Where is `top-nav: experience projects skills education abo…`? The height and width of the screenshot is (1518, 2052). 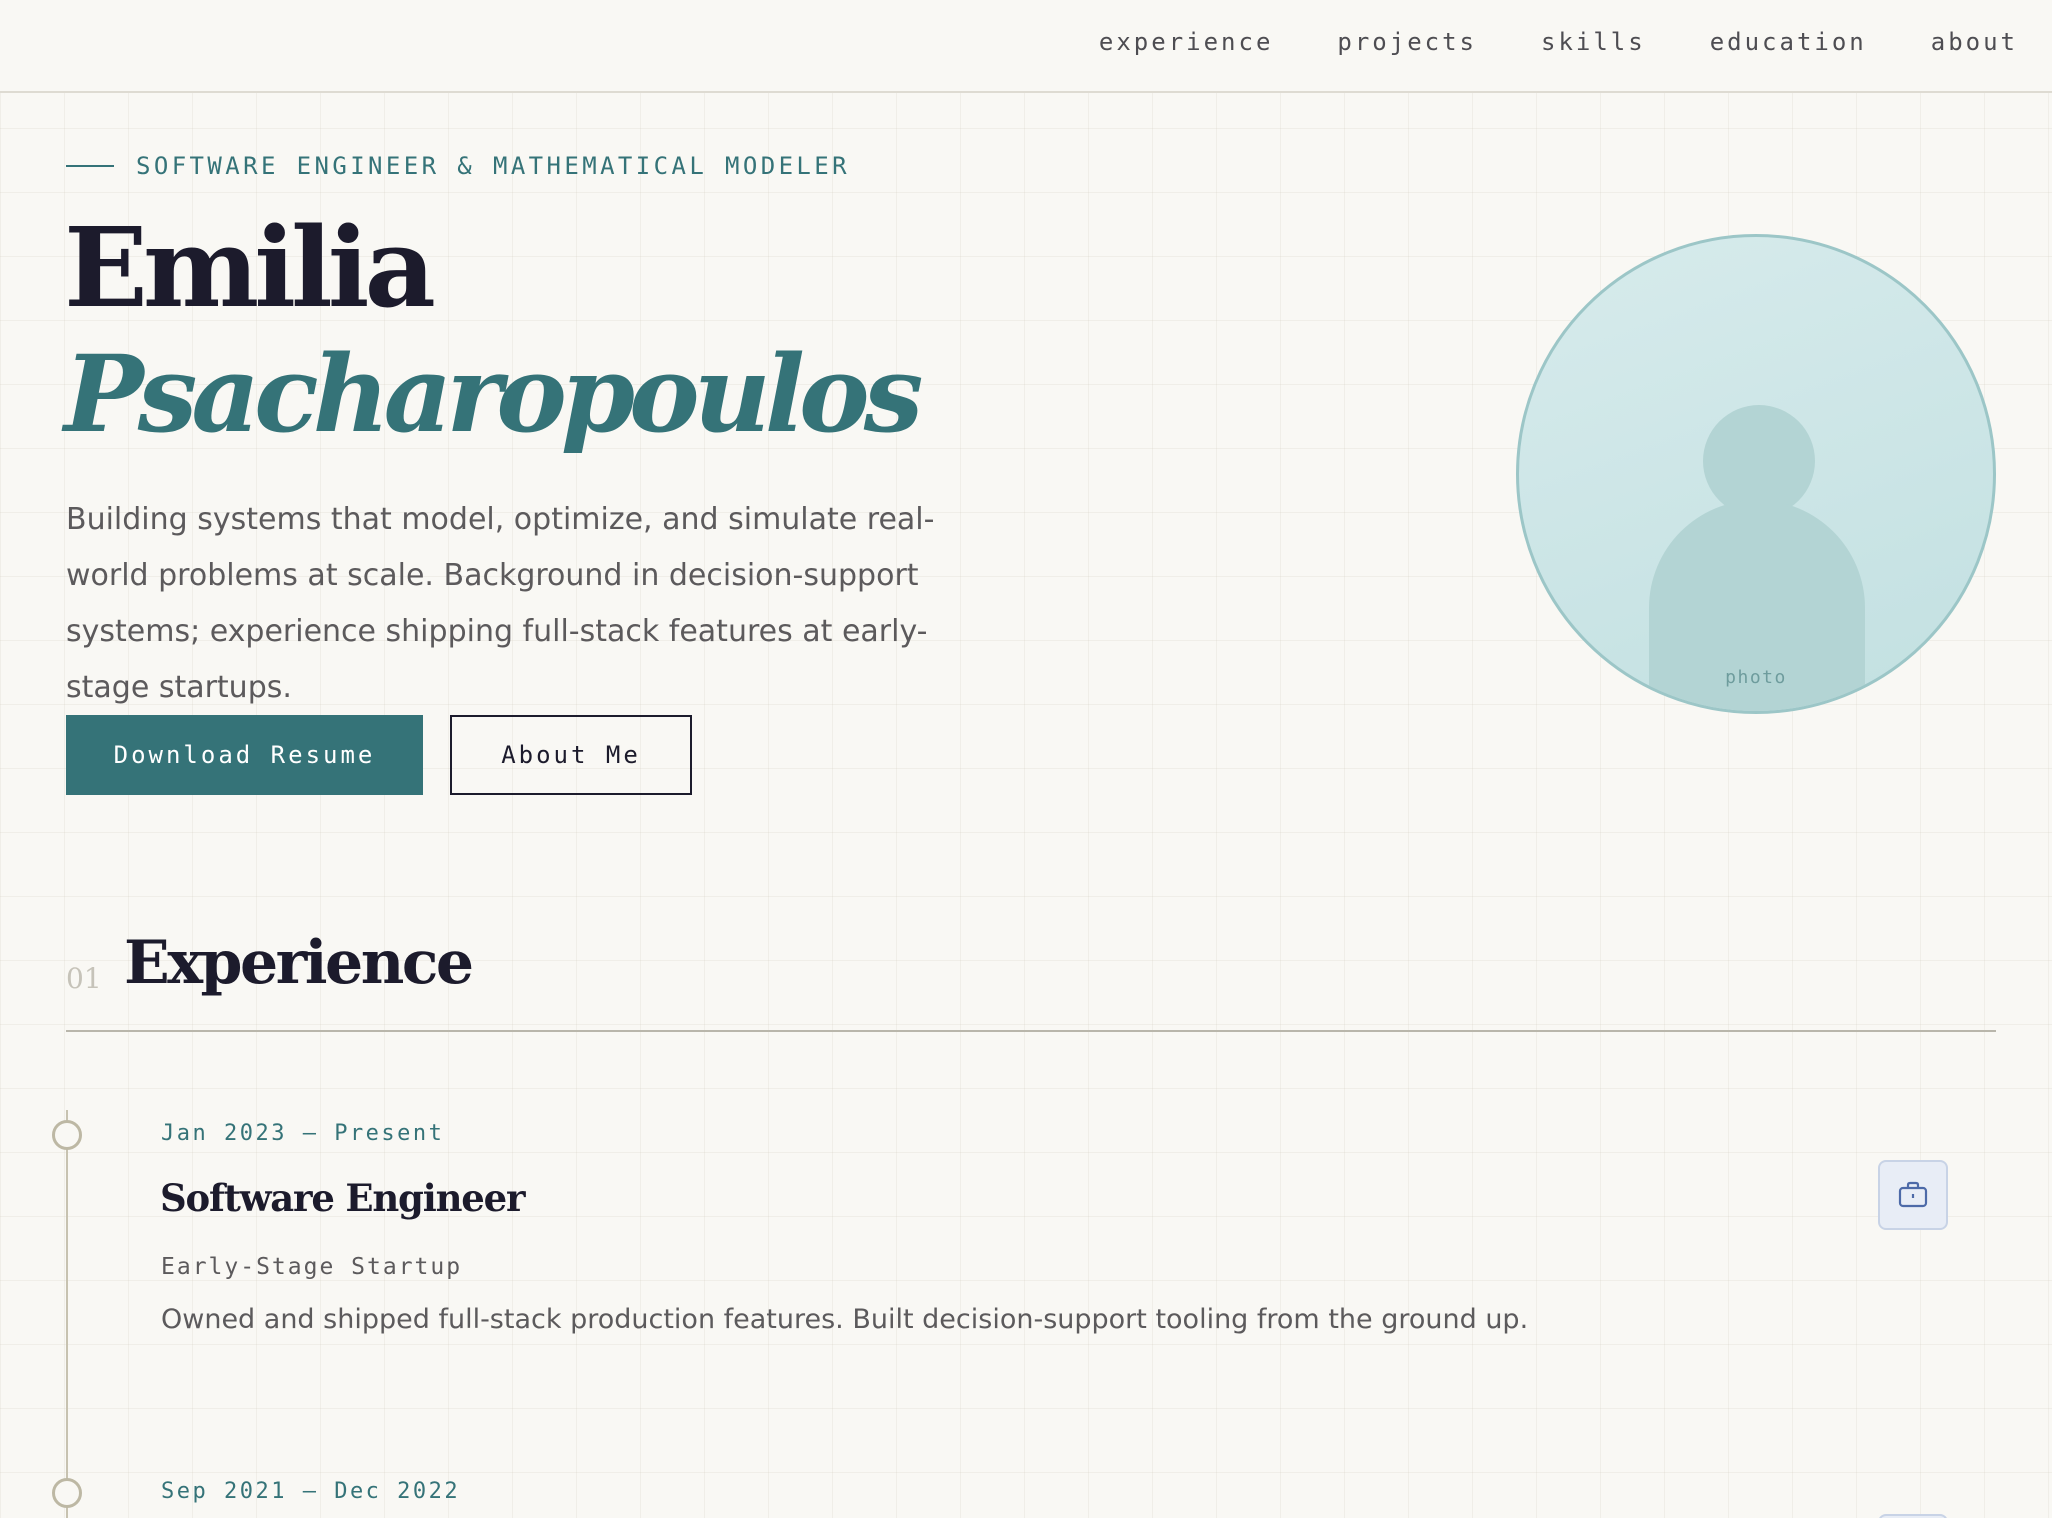 top-nav: experience projects skills education abo… is located at coordinates (1026, 46).